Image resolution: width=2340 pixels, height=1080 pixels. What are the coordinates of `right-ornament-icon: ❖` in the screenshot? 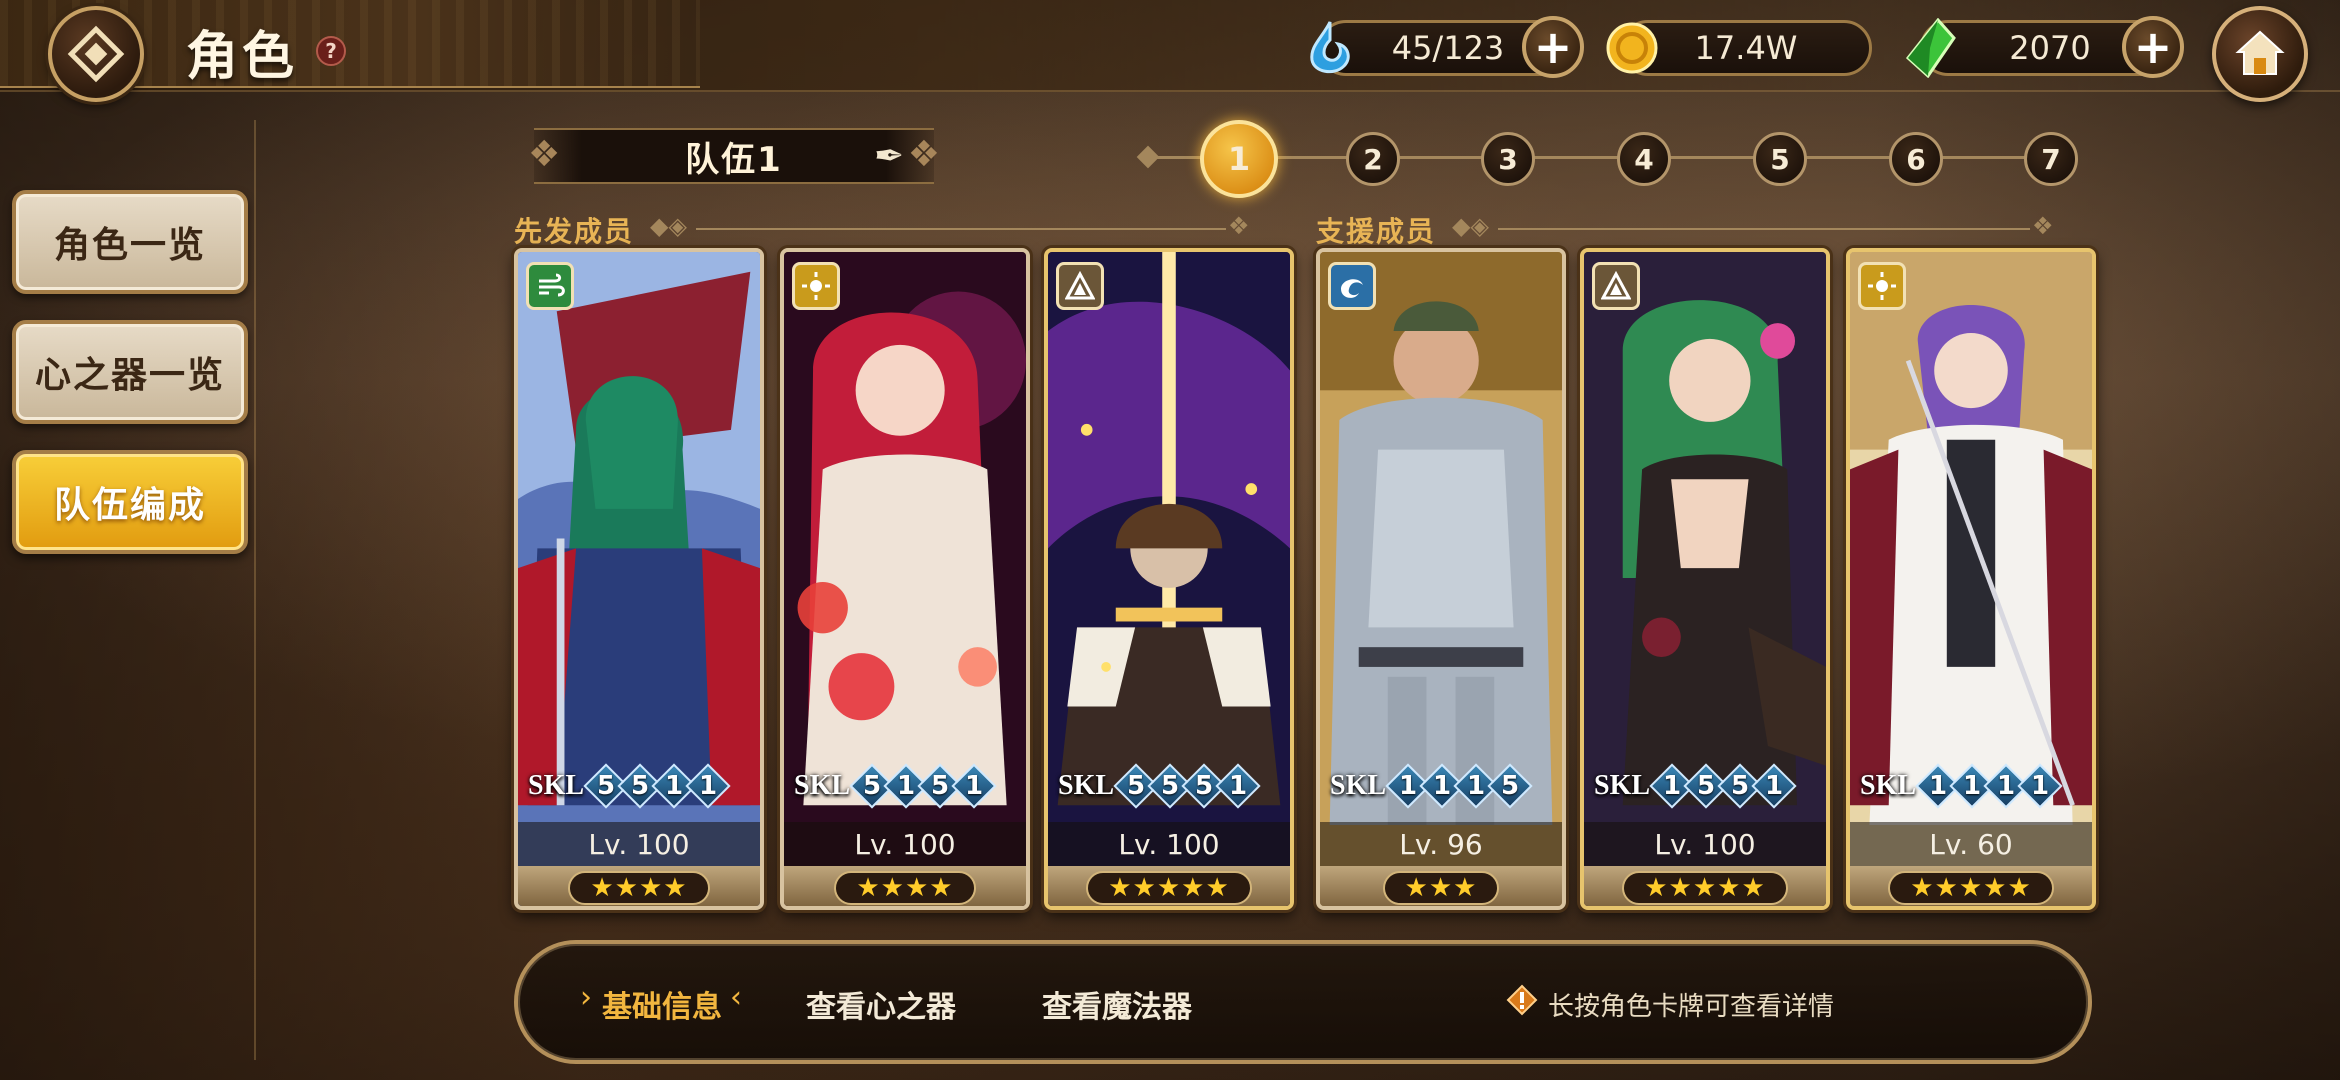 It's located at (923, 154).